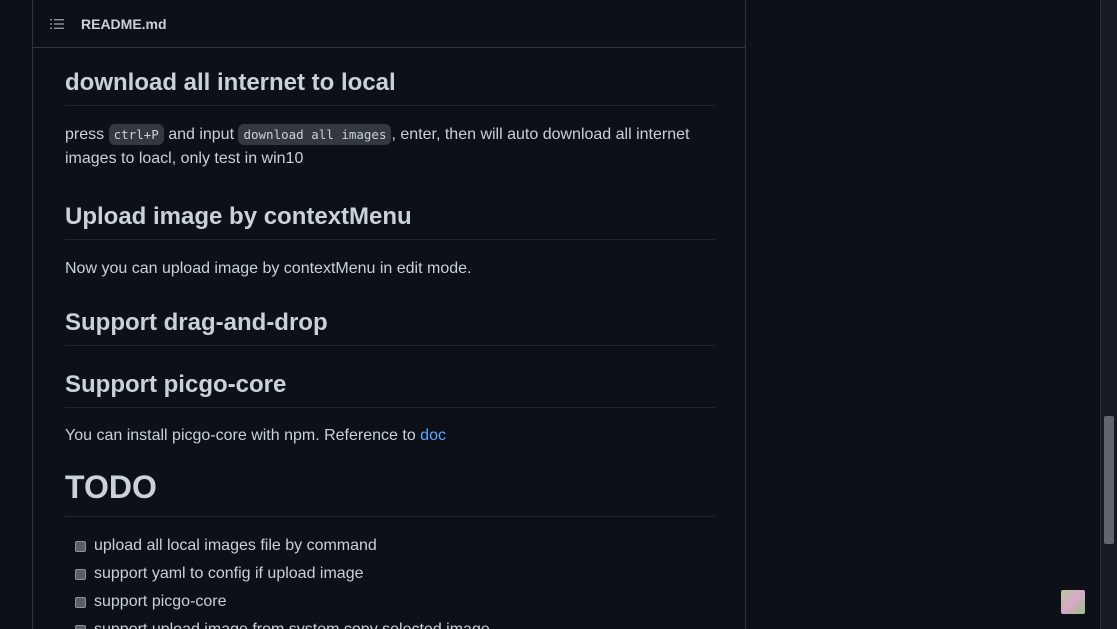 This screenshot has width=1117, height=629. I want to click on heading-drag-drop: Support drag-and-drop, so click(390, 327).